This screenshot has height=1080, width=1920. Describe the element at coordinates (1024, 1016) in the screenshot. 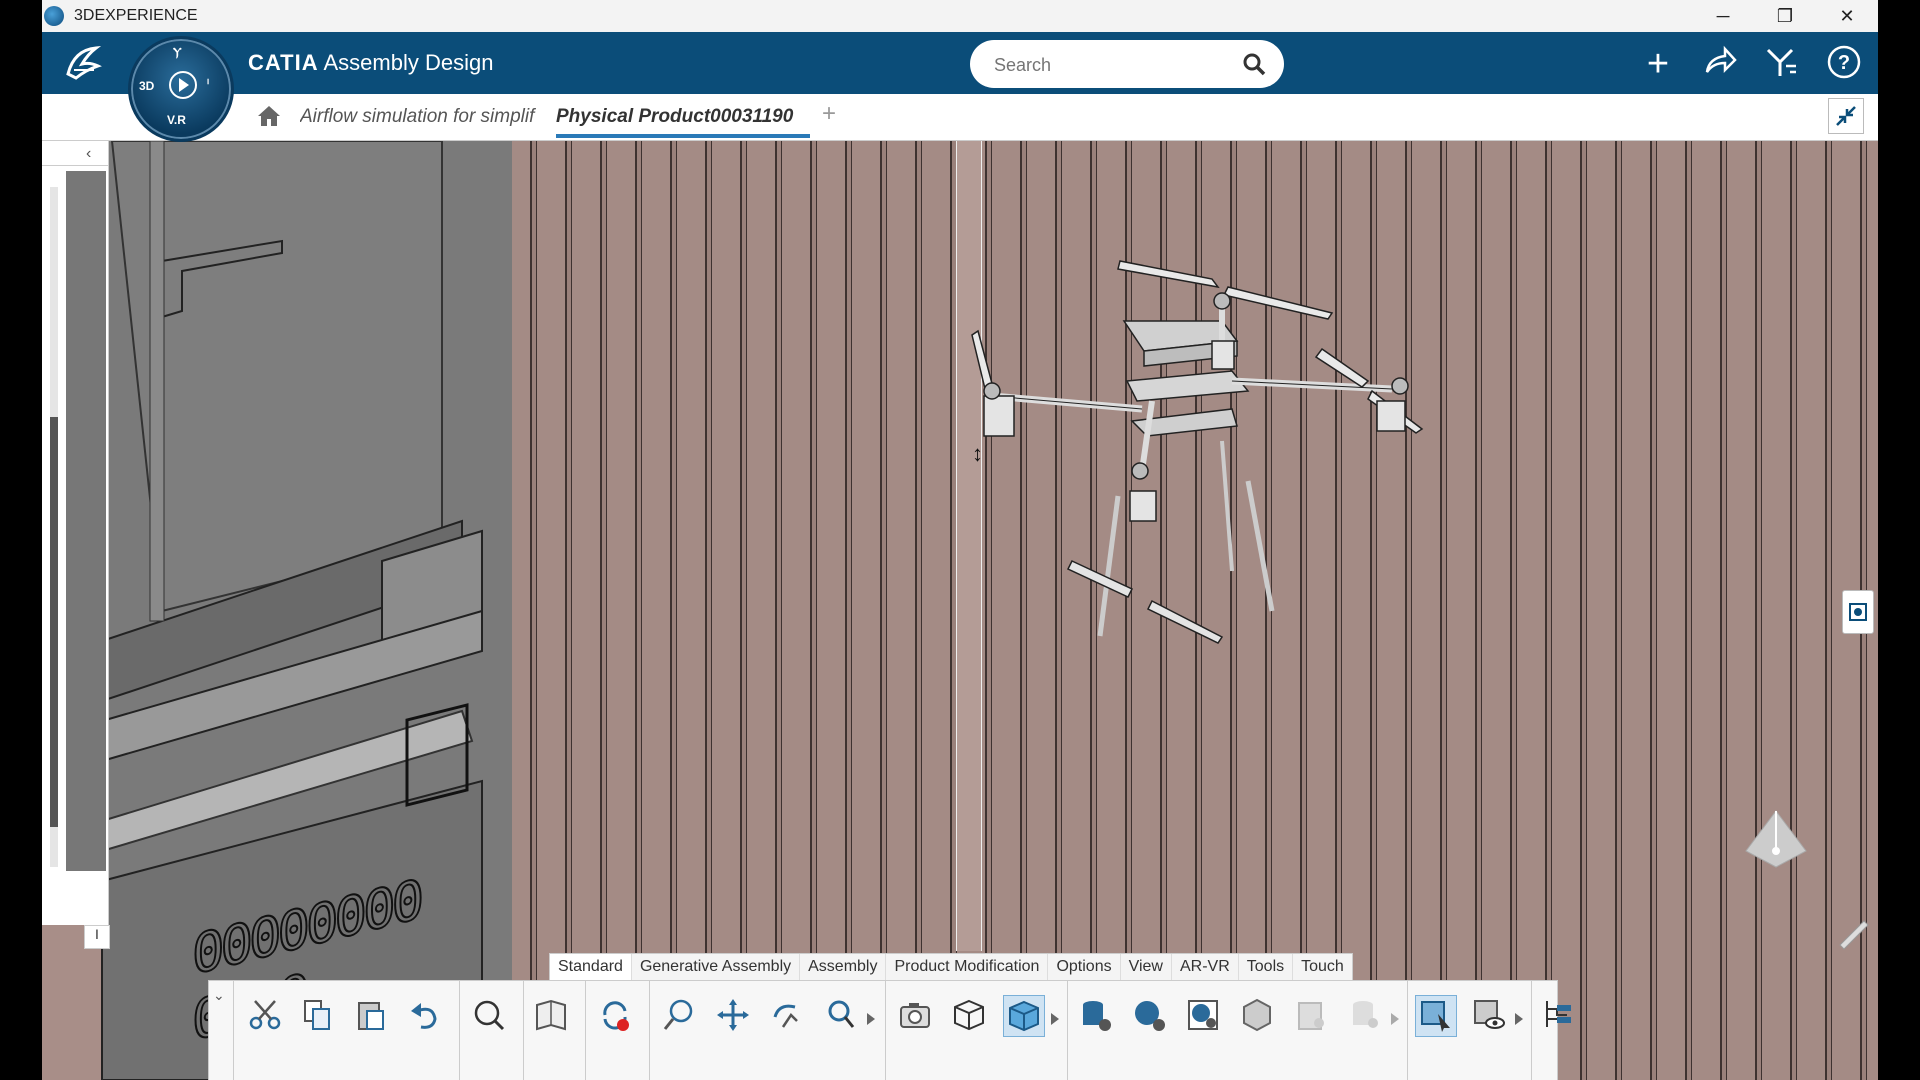

I see `shading-view-icon` at that location.